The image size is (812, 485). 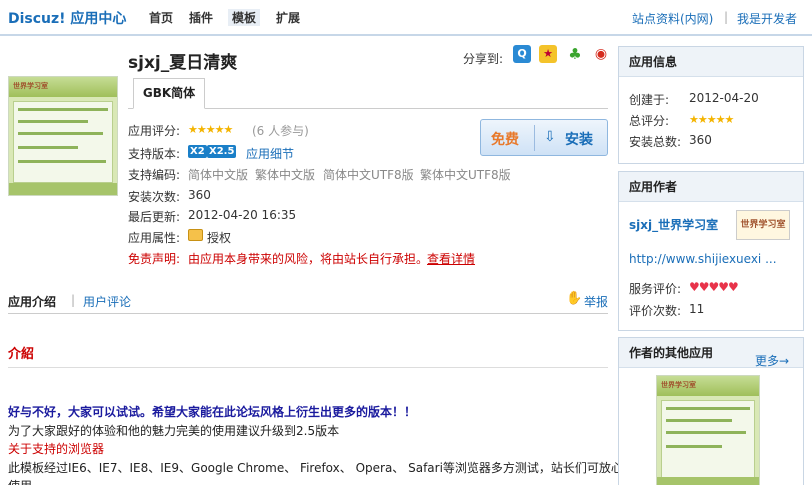 I want to click on content-tab-divider, so click(x=308, y=313).